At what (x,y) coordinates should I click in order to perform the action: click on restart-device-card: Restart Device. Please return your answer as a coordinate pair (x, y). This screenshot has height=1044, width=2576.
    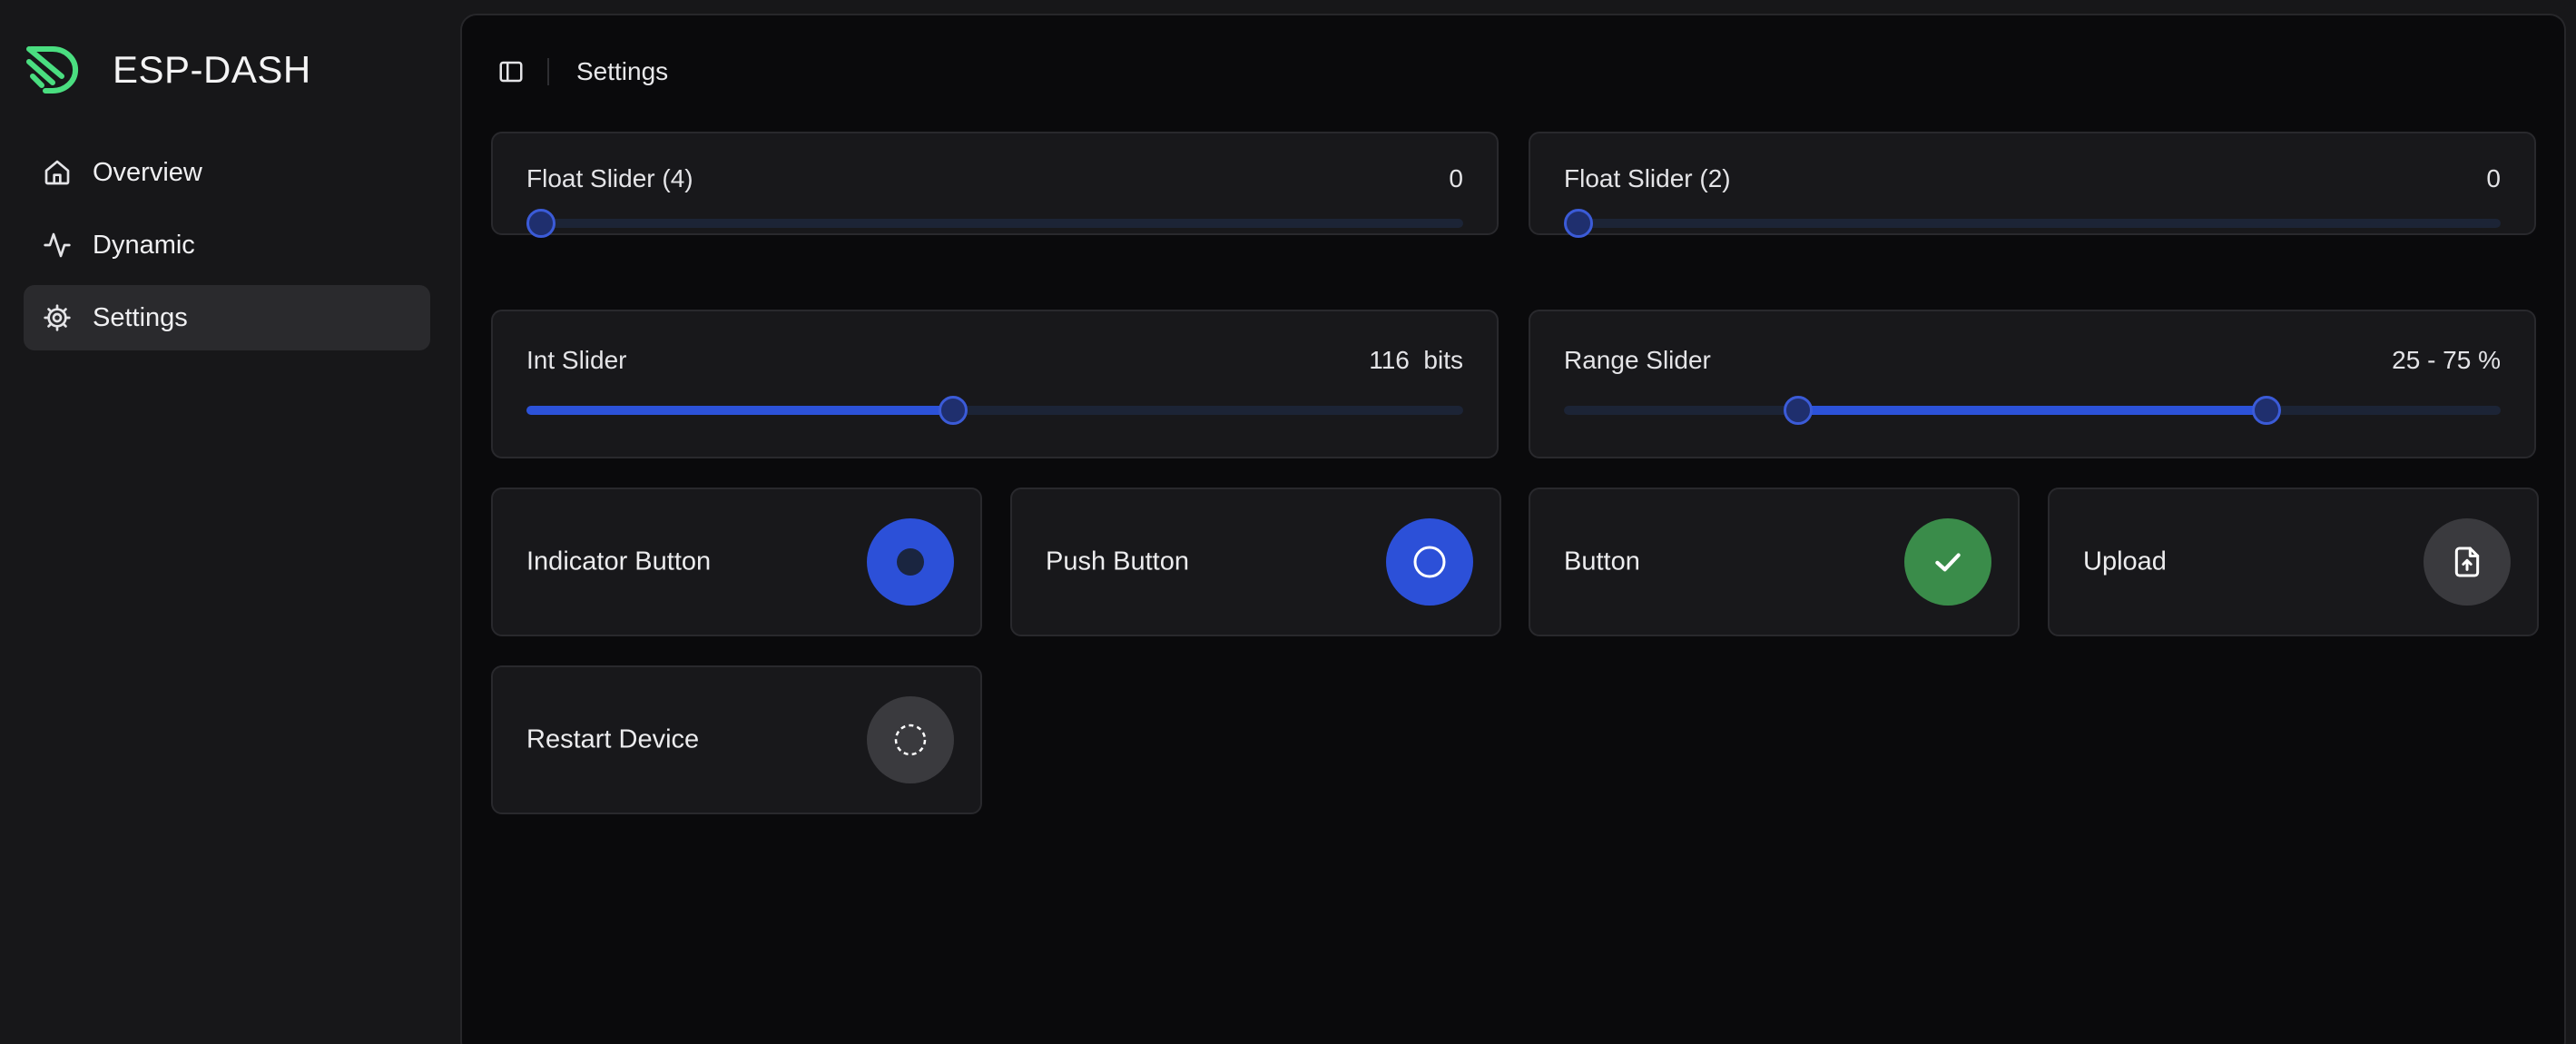
    Looking at the image, I should click on (736, 739).